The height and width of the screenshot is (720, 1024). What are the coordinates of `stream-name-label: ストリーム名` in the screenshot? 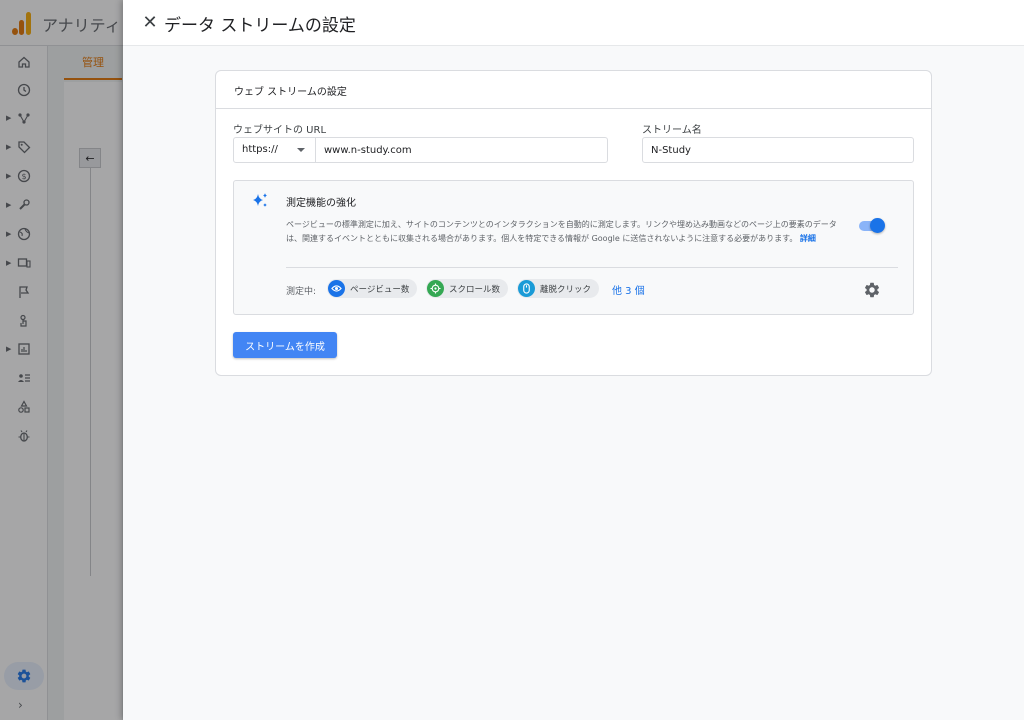 It's located at (672, 130).